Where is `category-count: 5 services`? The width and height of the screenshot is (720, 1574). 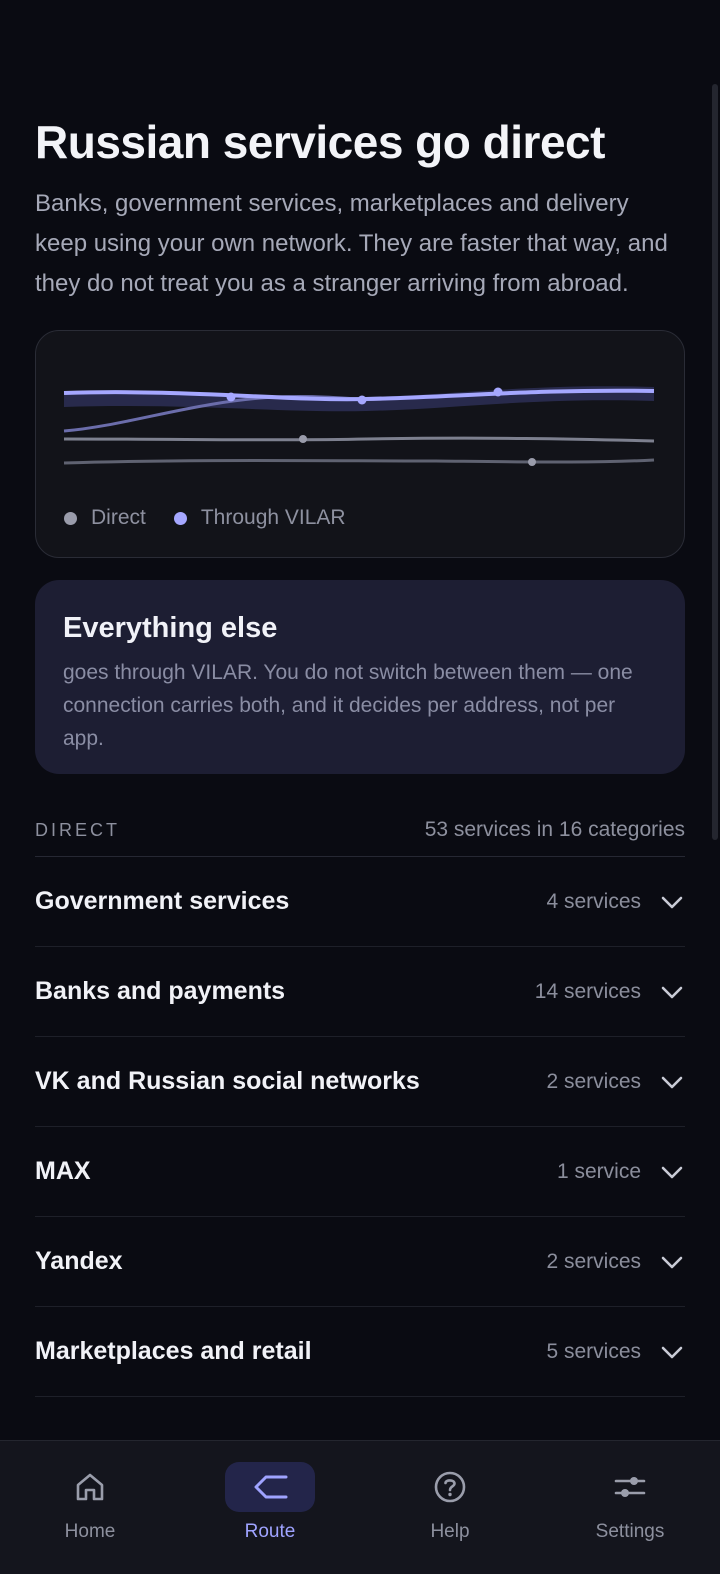
category-count: 5 services is located at coordinates (593, 1351).